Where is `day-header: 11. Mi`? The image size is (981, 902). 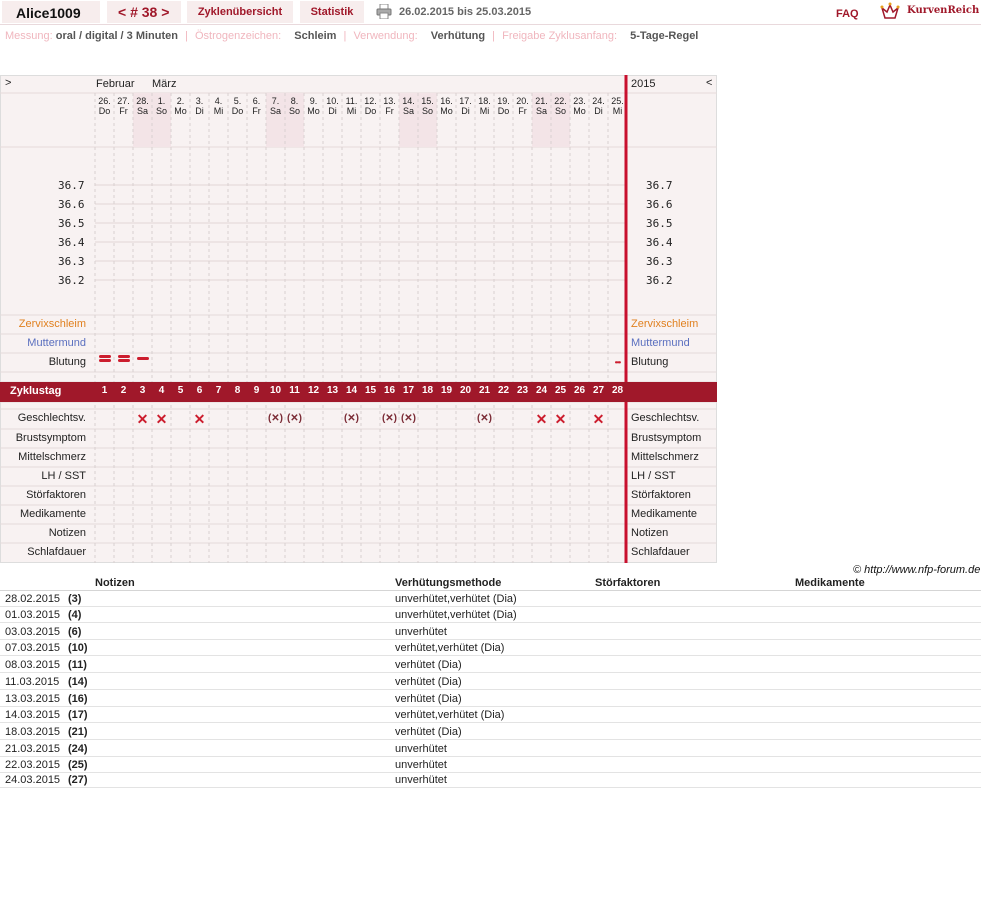
day-header: 11. Mi is located at coordinates (351, 106).